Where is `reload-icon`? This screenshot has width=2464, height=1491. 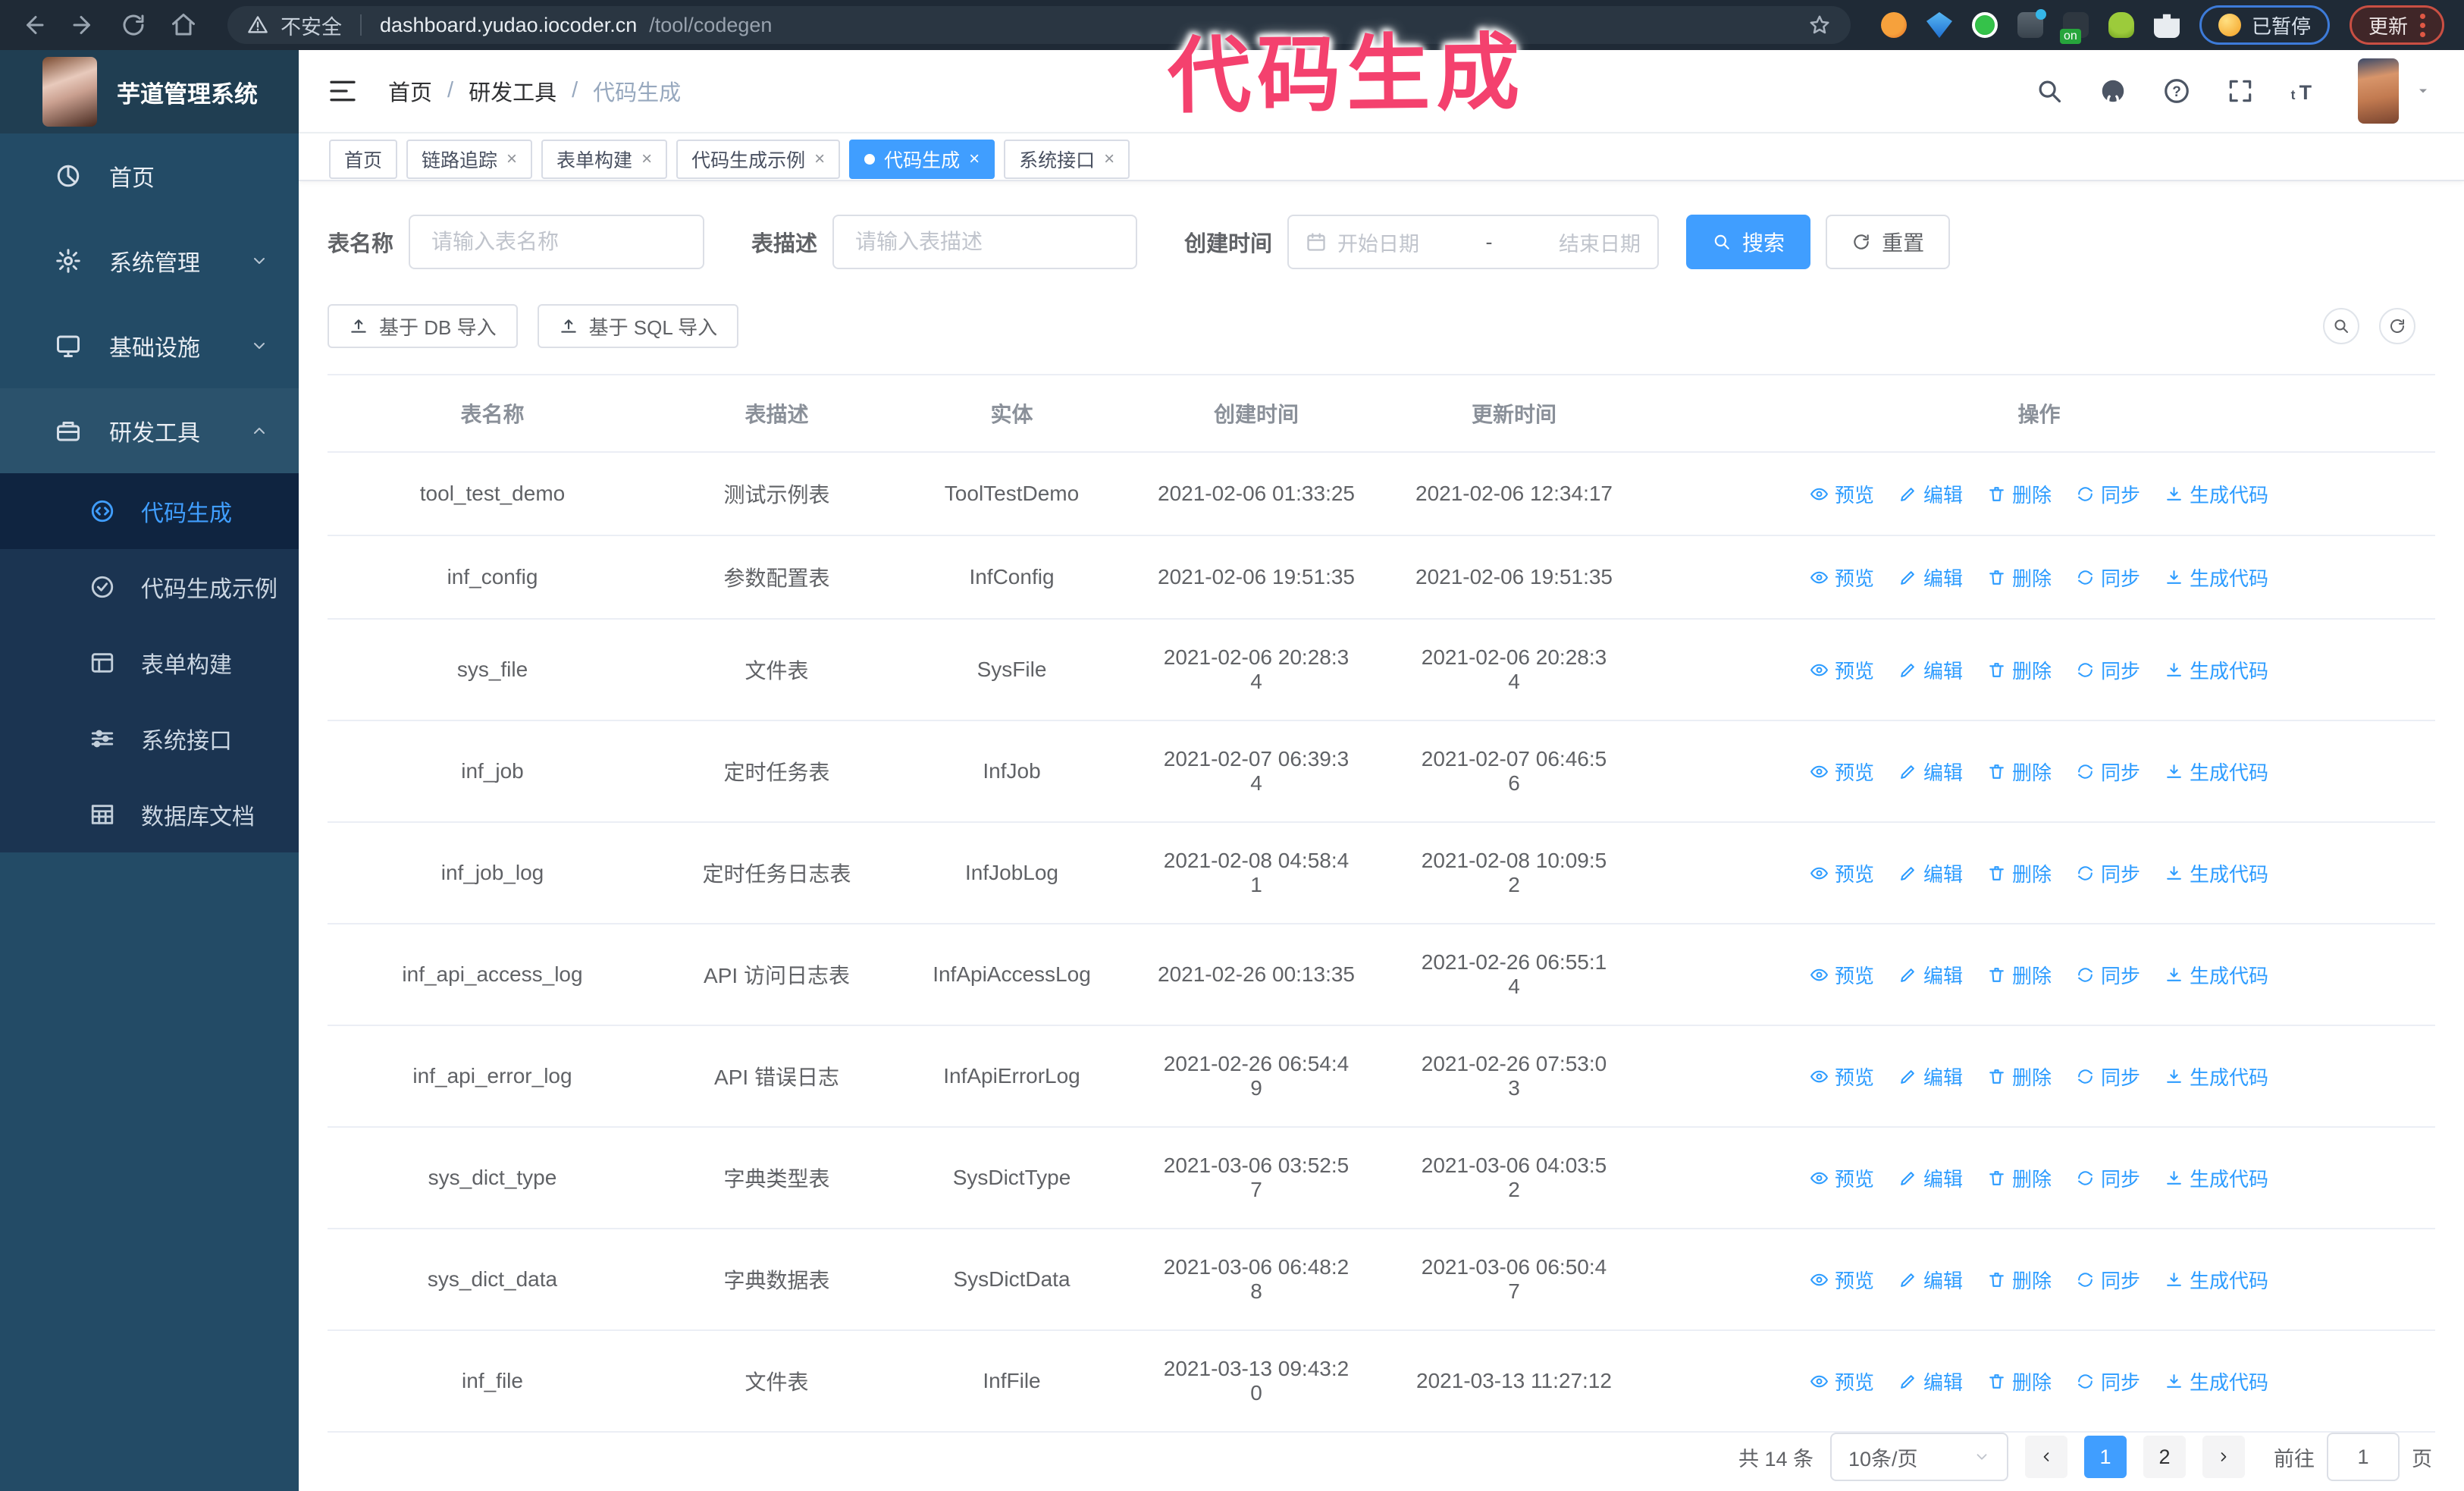
reload-icon is located at coordinates (133, 25).